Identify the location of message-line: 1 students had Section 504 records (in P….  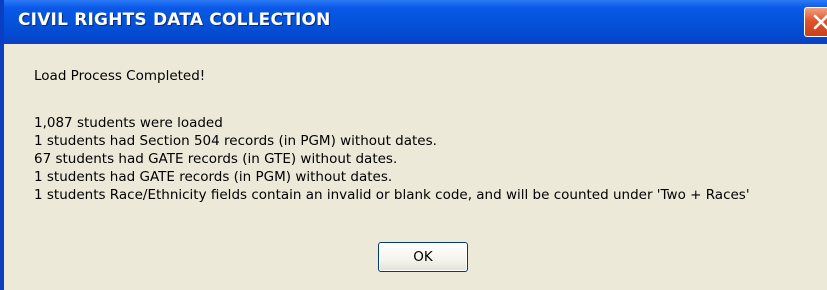
(235, 141).